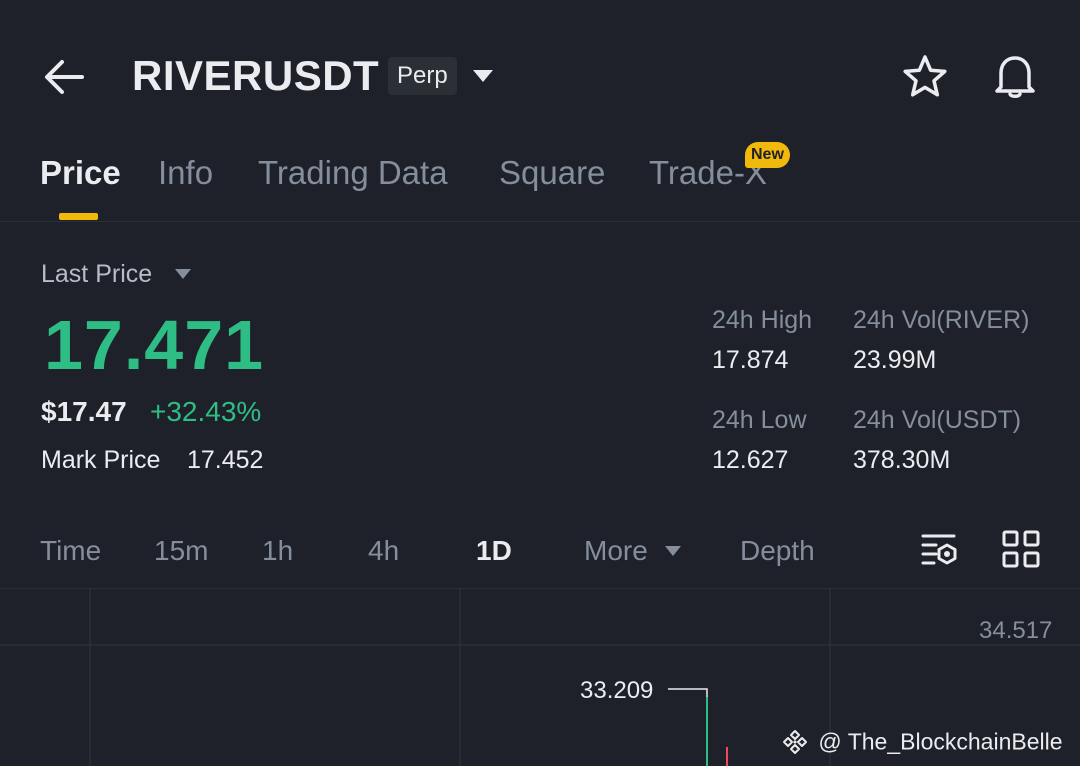 Image resolution: width=1080 pixels, height=766 pixels. What do you see at coordinates (925, 77) in the screenshot?
I see `star-icon` at bounding box center [925, 77].